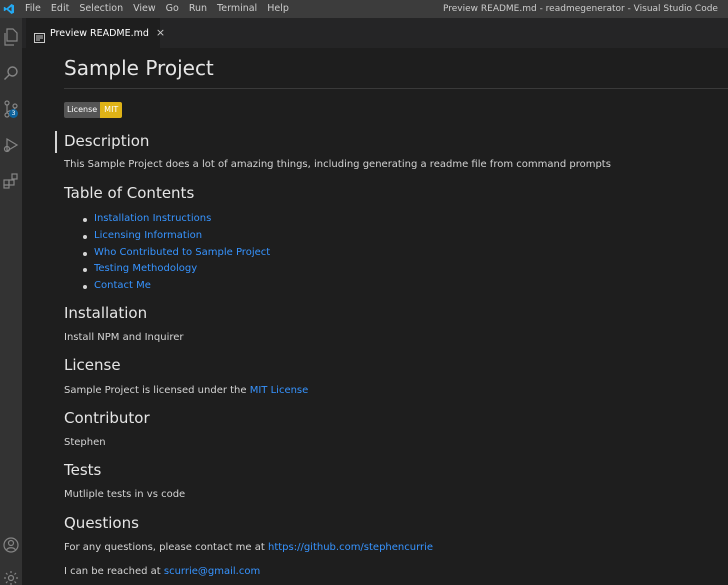  I want to click on github-link: https://github.com/stephencurrie, so click(350, 547).